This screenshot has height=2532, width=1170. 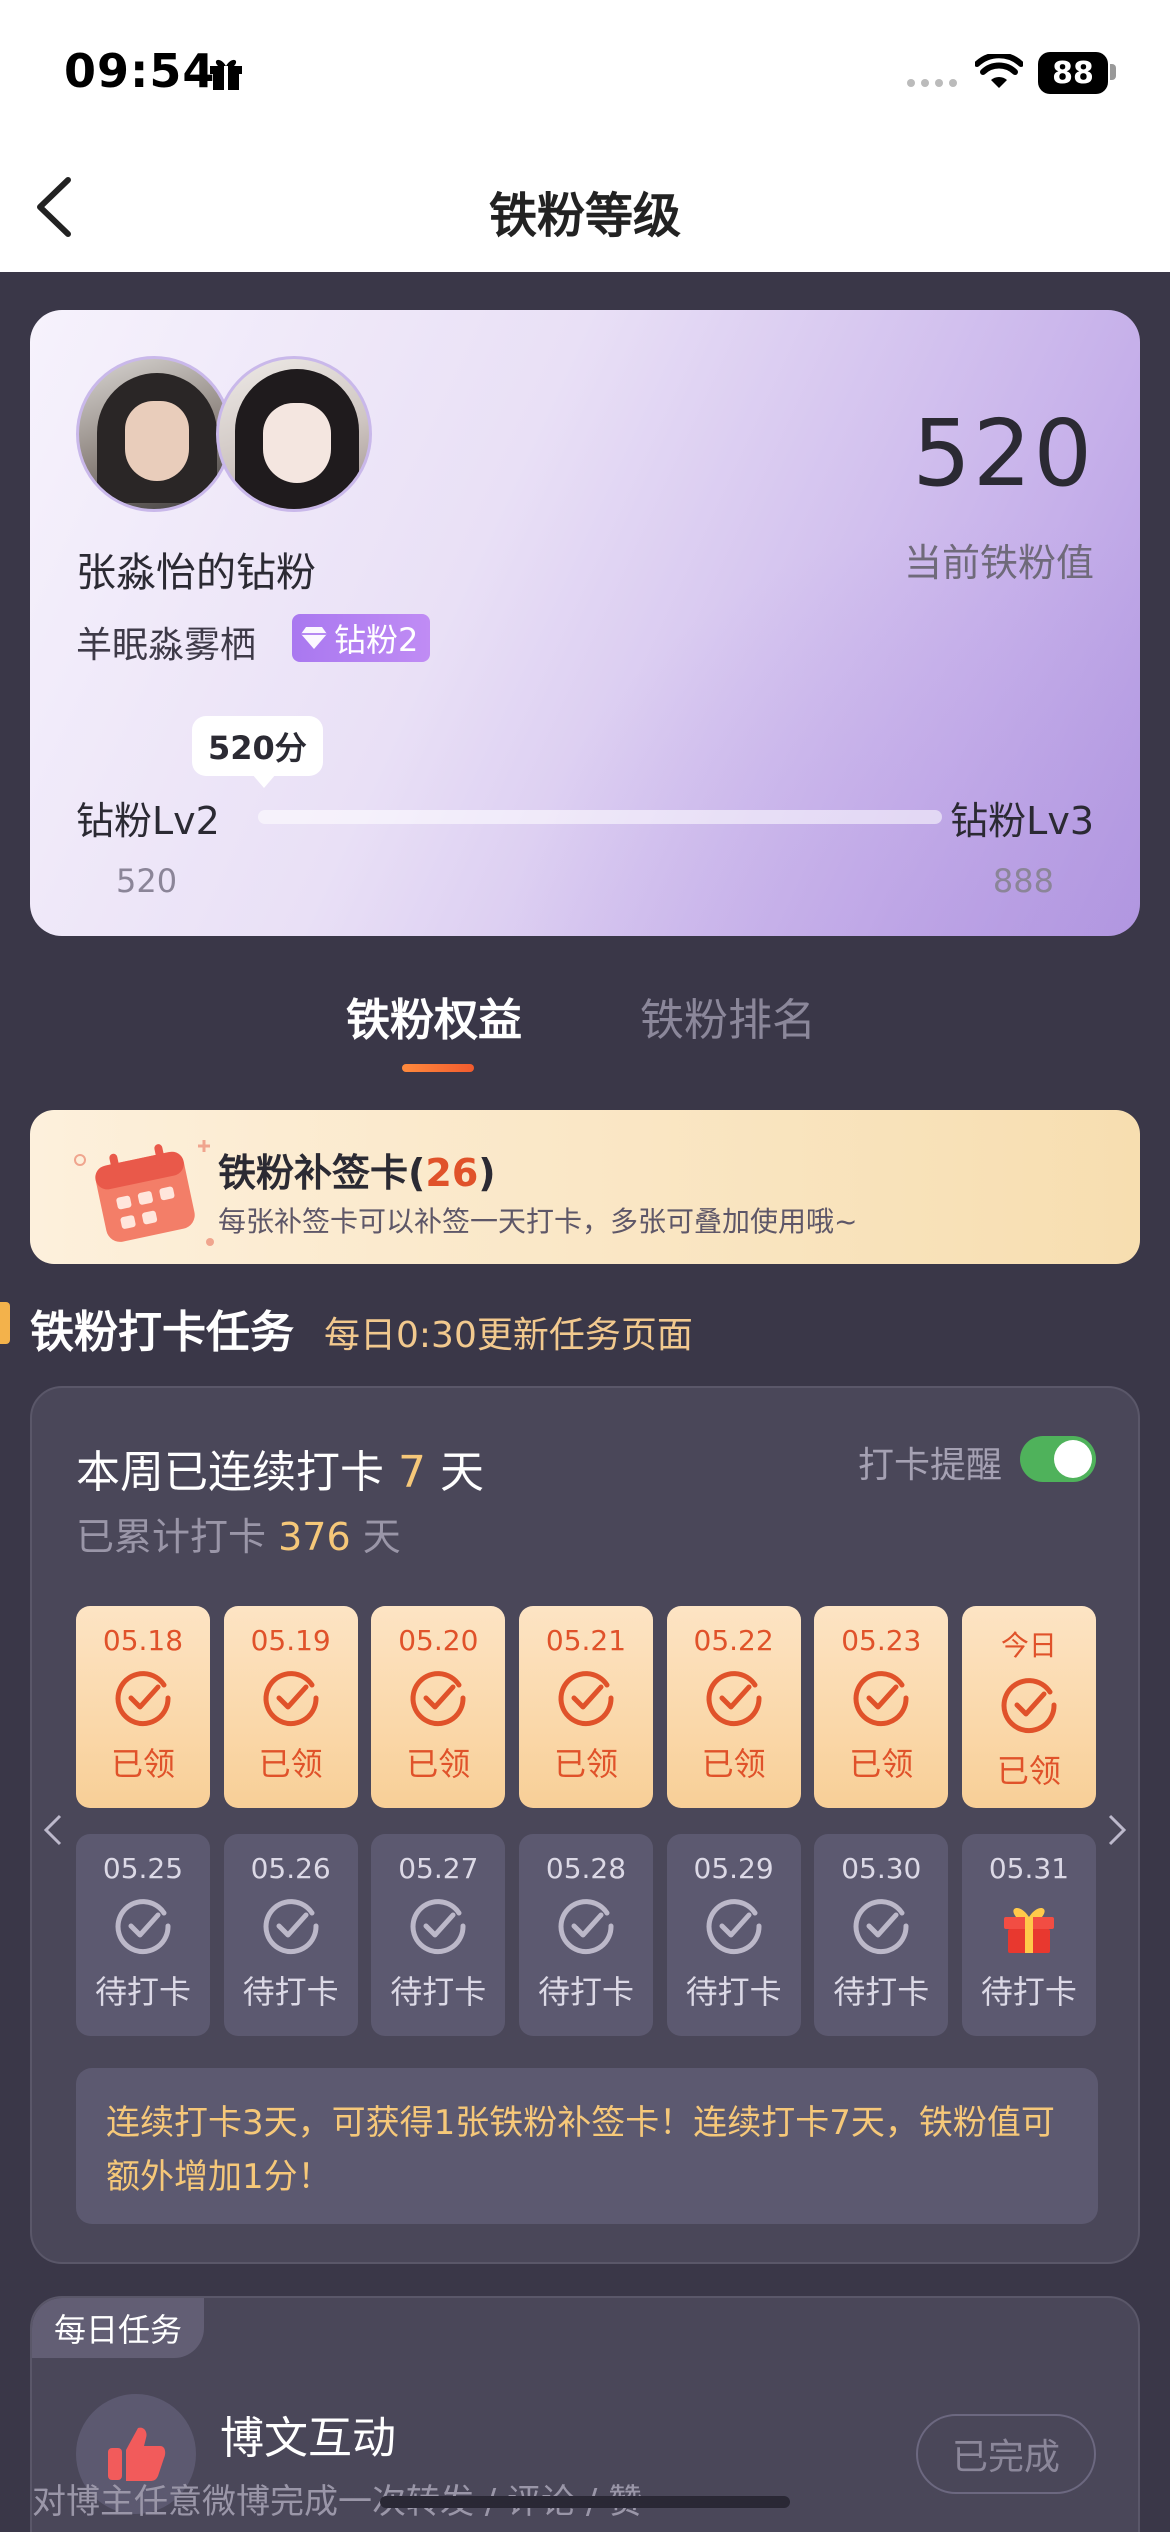 What do you see at coordinates (166, 645) in the screenshot?
I see `owner-name: 羊眠淼雾栖` at bounding box center [166, 645].